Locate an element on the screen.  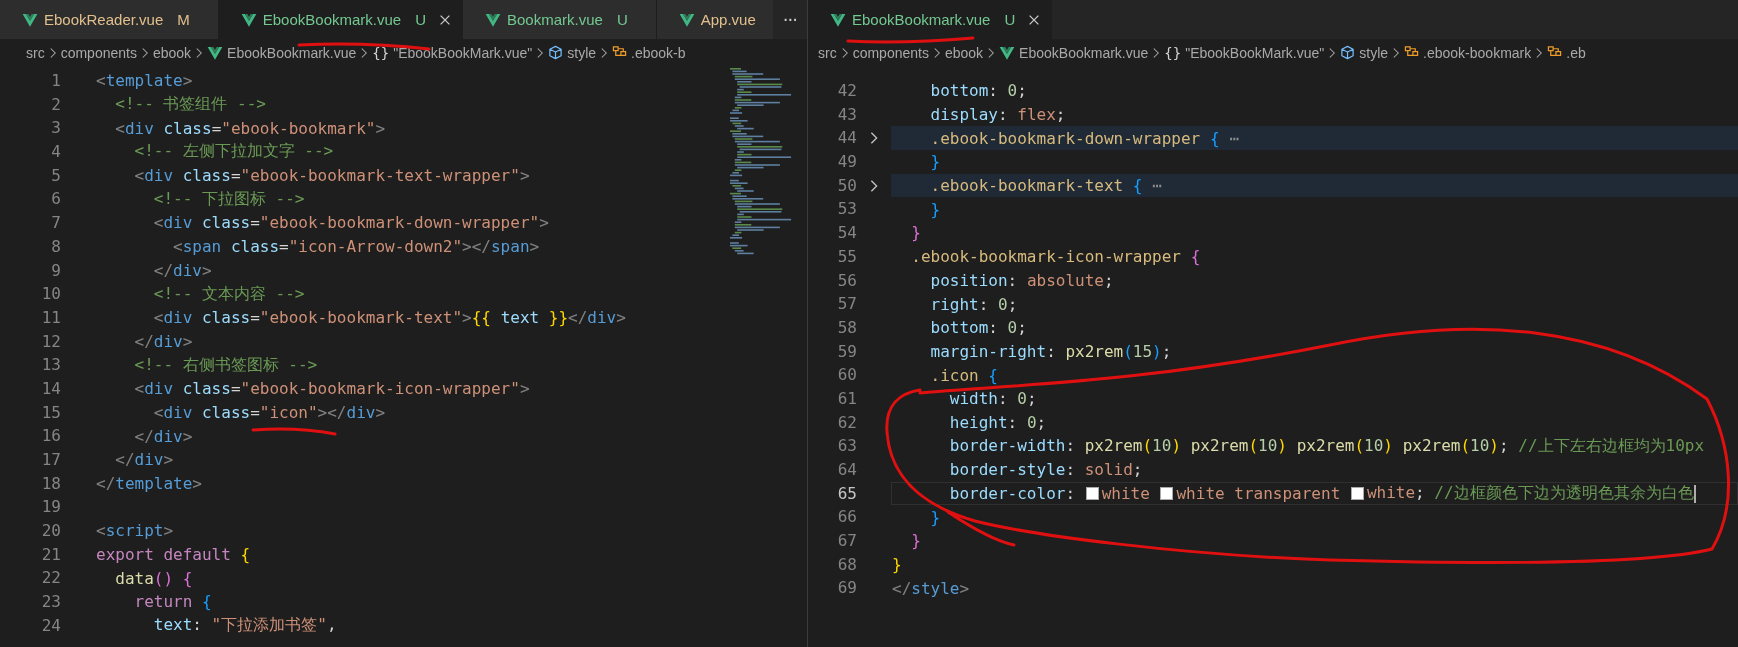
line-number: 58 is located at coordinates (846, 327).